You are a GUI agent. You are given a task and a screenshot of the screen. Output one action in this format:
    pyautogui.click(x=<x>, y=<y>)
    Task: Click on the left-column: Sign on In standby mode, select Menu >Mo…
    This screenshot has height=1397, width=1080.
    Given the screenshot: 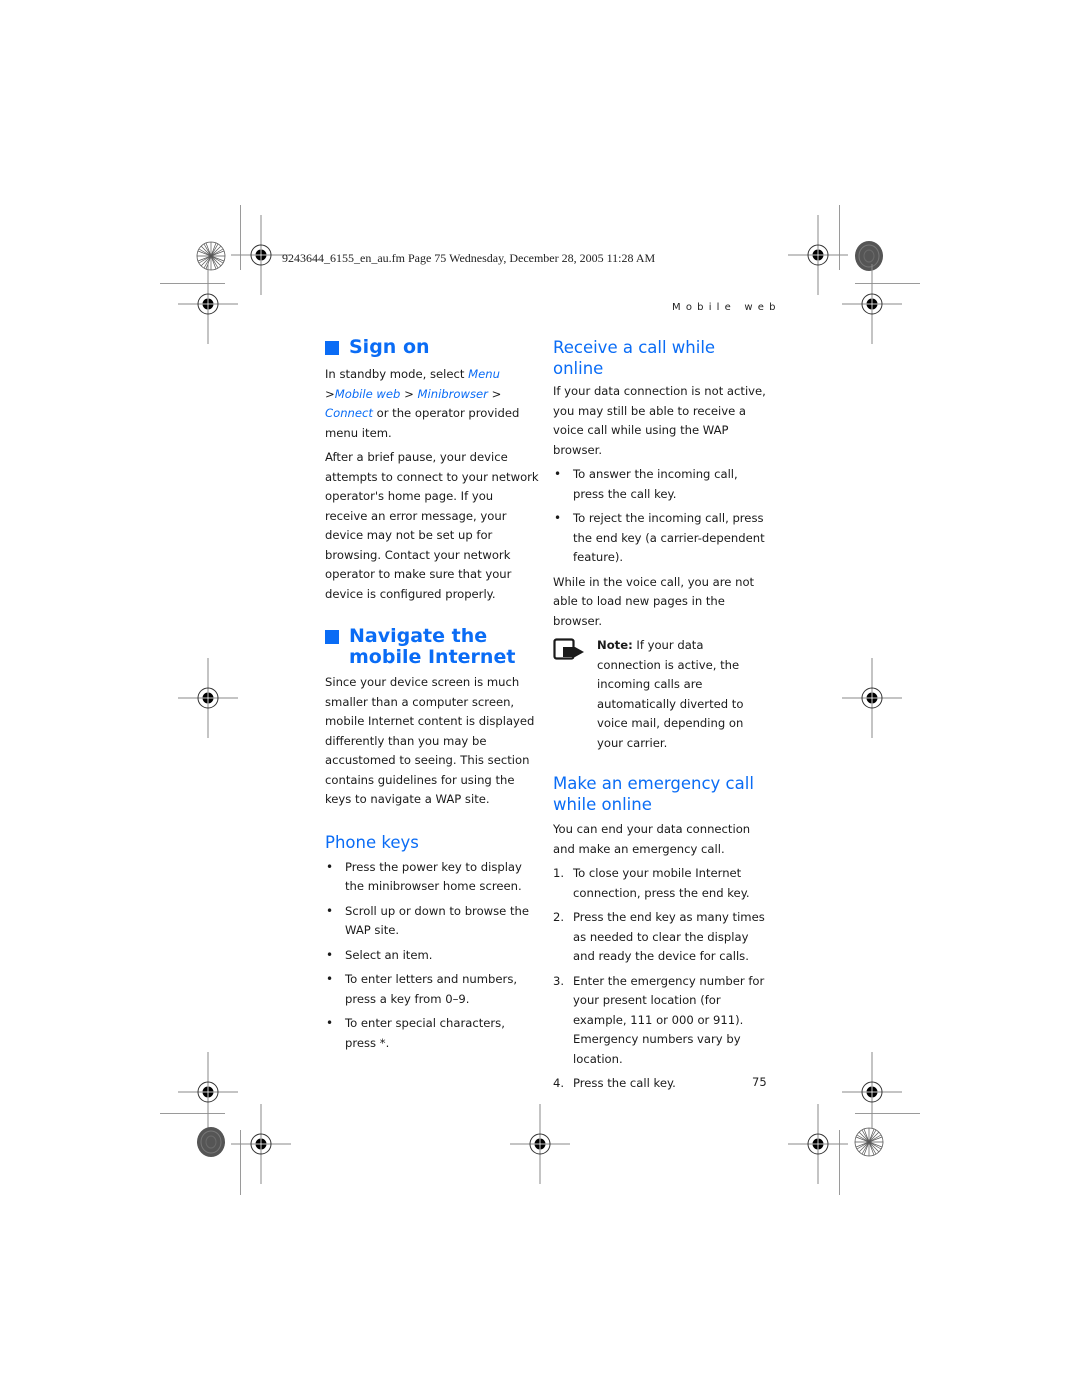 What is the action you would take?
    pyautogui.click(x=432, y=697)
    